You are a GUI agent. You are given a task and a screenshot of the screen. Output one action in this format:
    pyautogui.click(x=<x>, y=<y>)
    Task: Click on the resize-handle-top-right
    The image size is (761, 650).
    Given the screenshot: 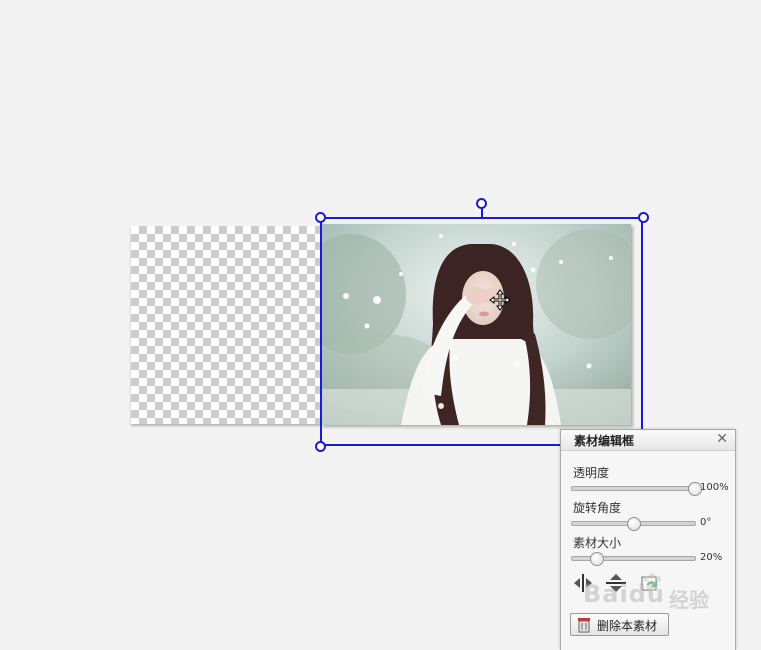 What is the action you would take?
    pyautogui.click(x=643, y=217)
    